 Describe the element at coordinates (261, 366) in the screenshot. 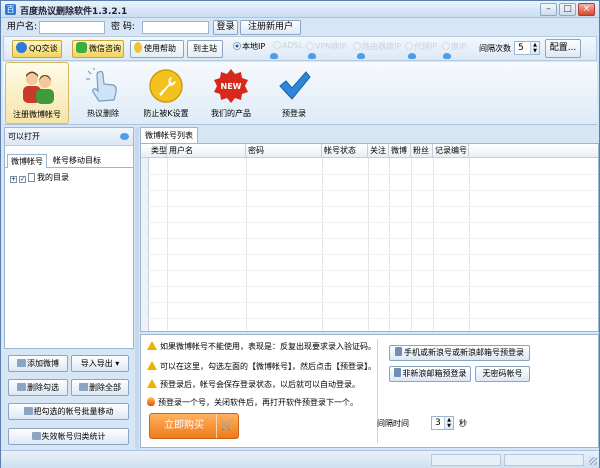

I see `tip-item: 可以在这里，勾选左面的【微博帐号】，然后点击【预登录】。` at that location.